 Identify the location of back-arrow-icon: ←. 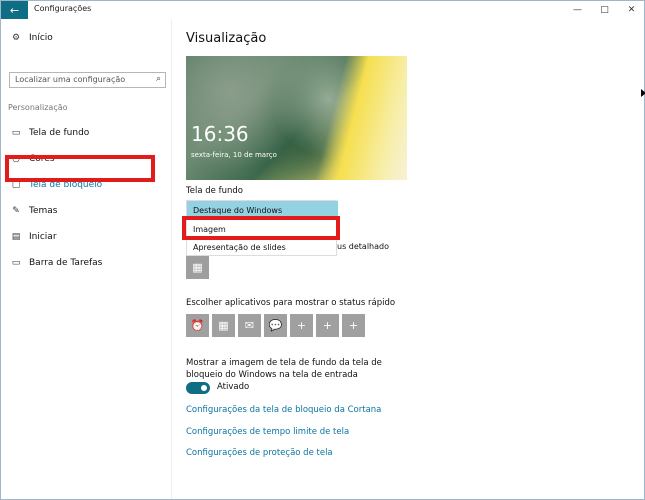
(14, 10).